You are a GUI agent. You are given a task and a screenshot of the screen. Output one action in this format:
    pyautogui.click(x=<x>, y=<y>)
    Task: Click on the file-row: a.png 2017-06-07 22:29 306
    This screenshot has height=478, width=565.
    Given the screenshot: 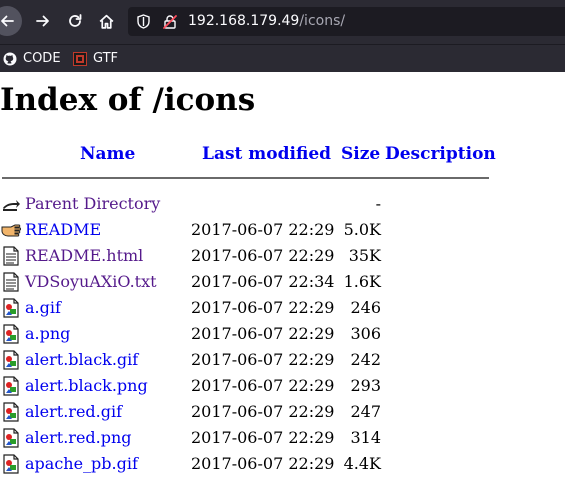 What is the action you would take?
    pyautogui.click(x=282, y=334)
    